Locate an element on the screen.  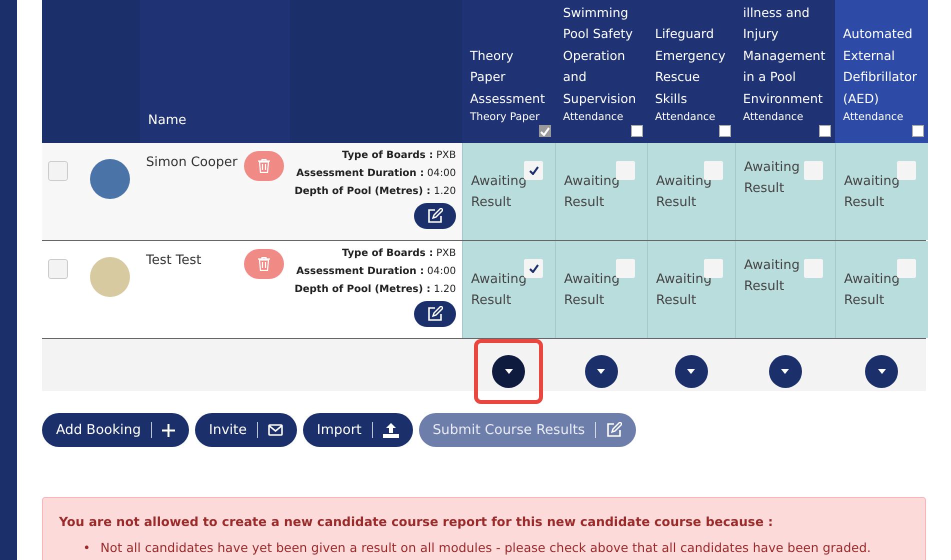
module-title: Swimming Pool Safety Operation and Supervision is located at coordinates (600, 56).